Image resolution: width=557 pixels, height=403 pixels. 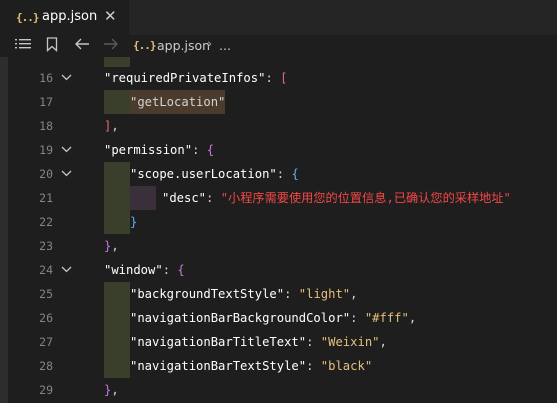 I want to click on line-number: 24, so click(x=46, y=270).